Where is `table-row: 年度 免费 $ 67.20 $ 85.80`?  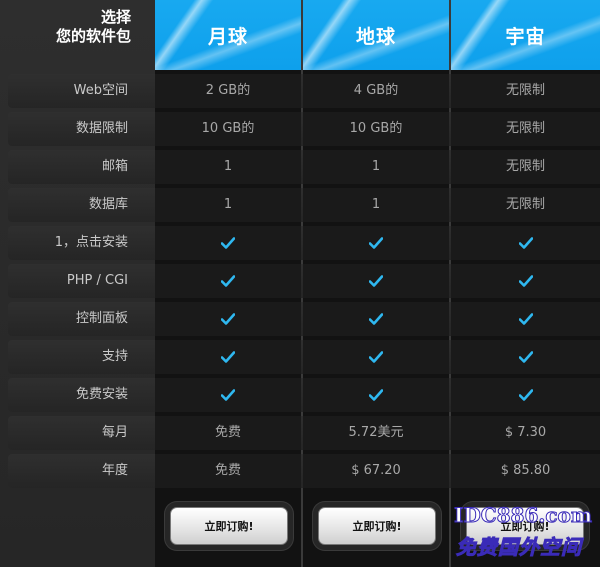 table-row: 年度 免费 $ 67.20 $ 85.80 is located at coordinates (304, 471).